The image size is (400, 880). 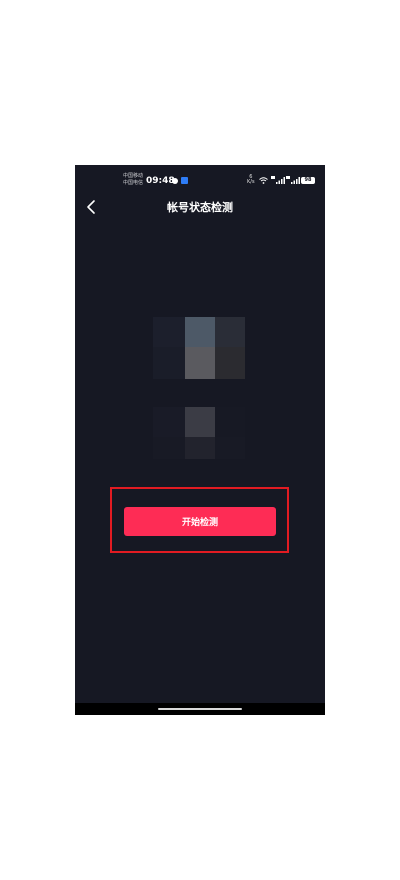 I want to click on wifi-icon, so click(x=263, y=180).